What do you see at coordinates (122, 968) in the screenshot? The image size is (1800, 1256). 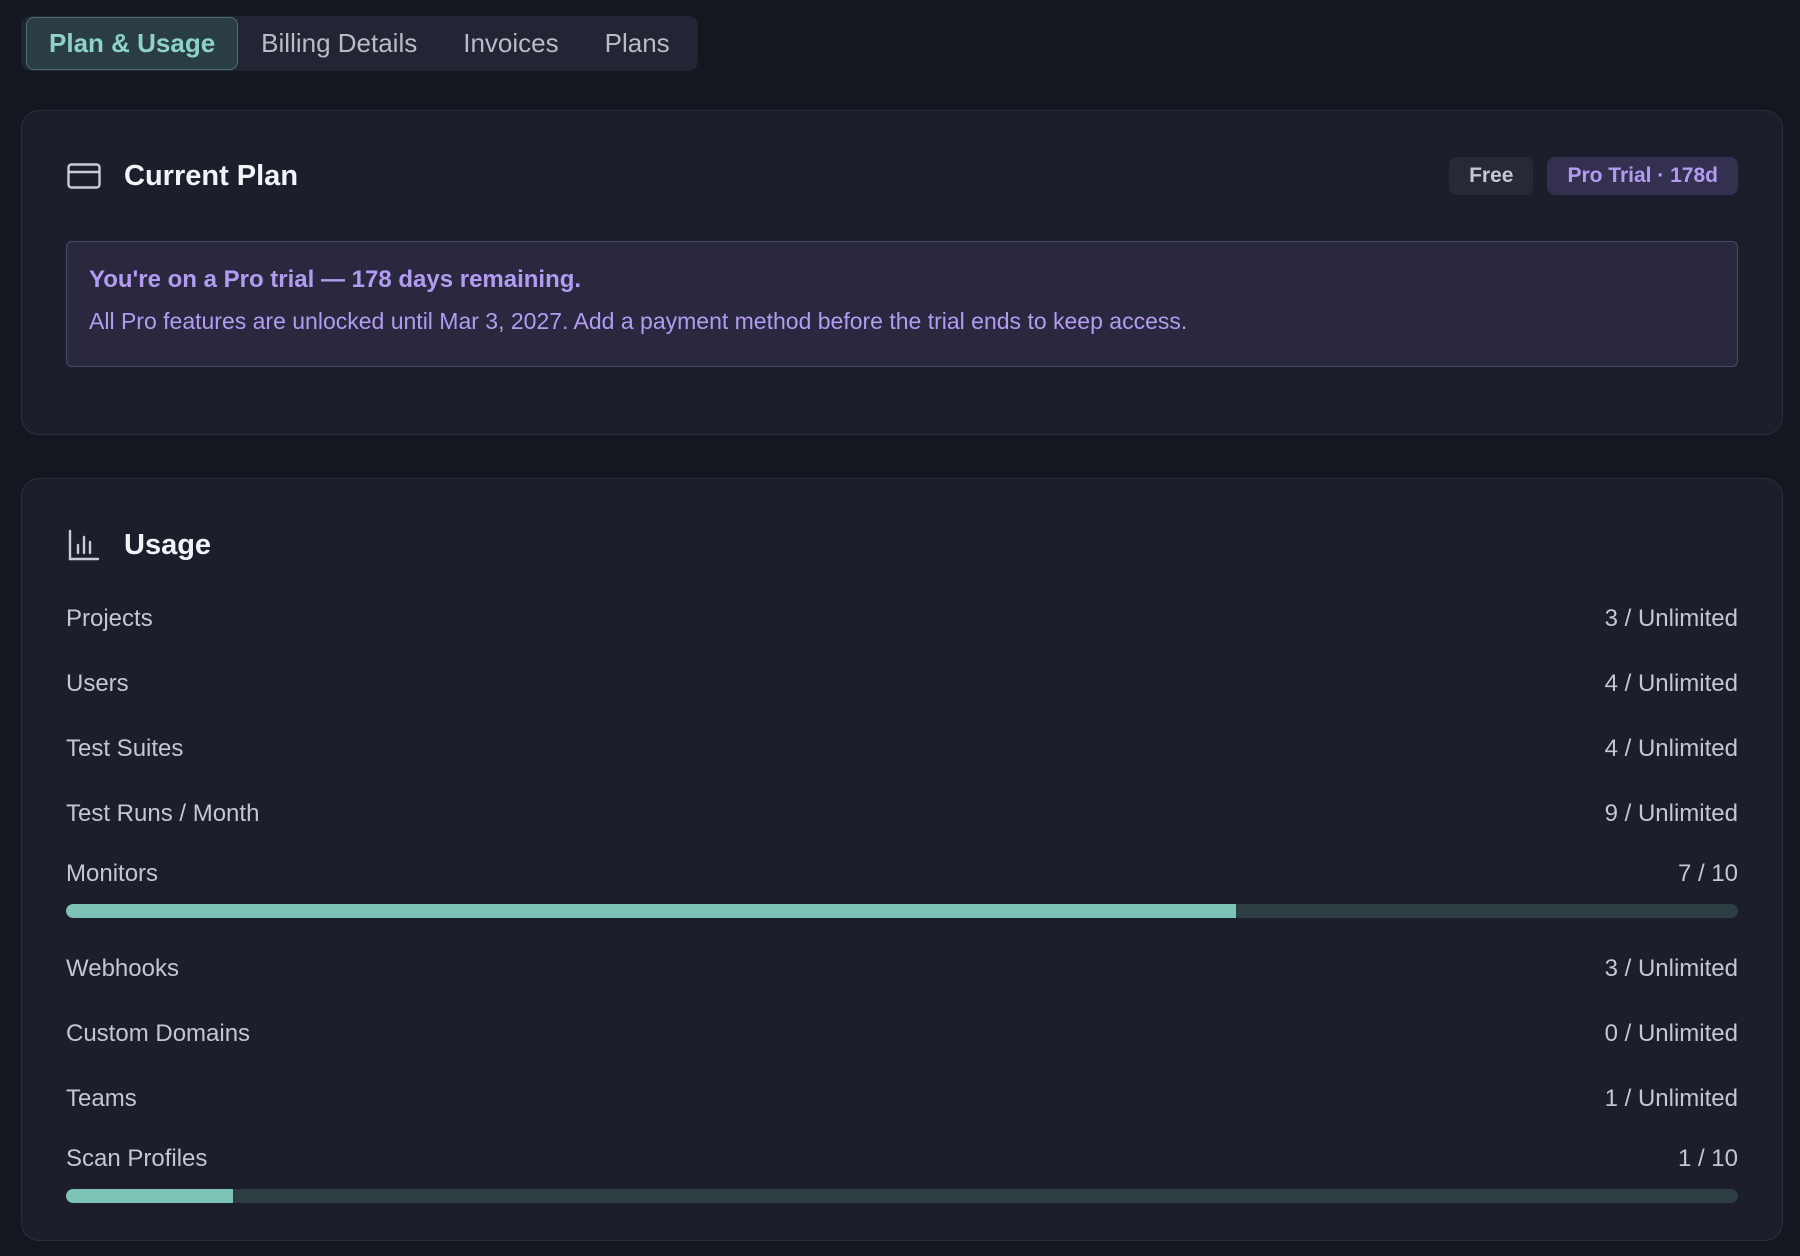 I see `usage-label: Webhooks` at bounding box center [122, 968].